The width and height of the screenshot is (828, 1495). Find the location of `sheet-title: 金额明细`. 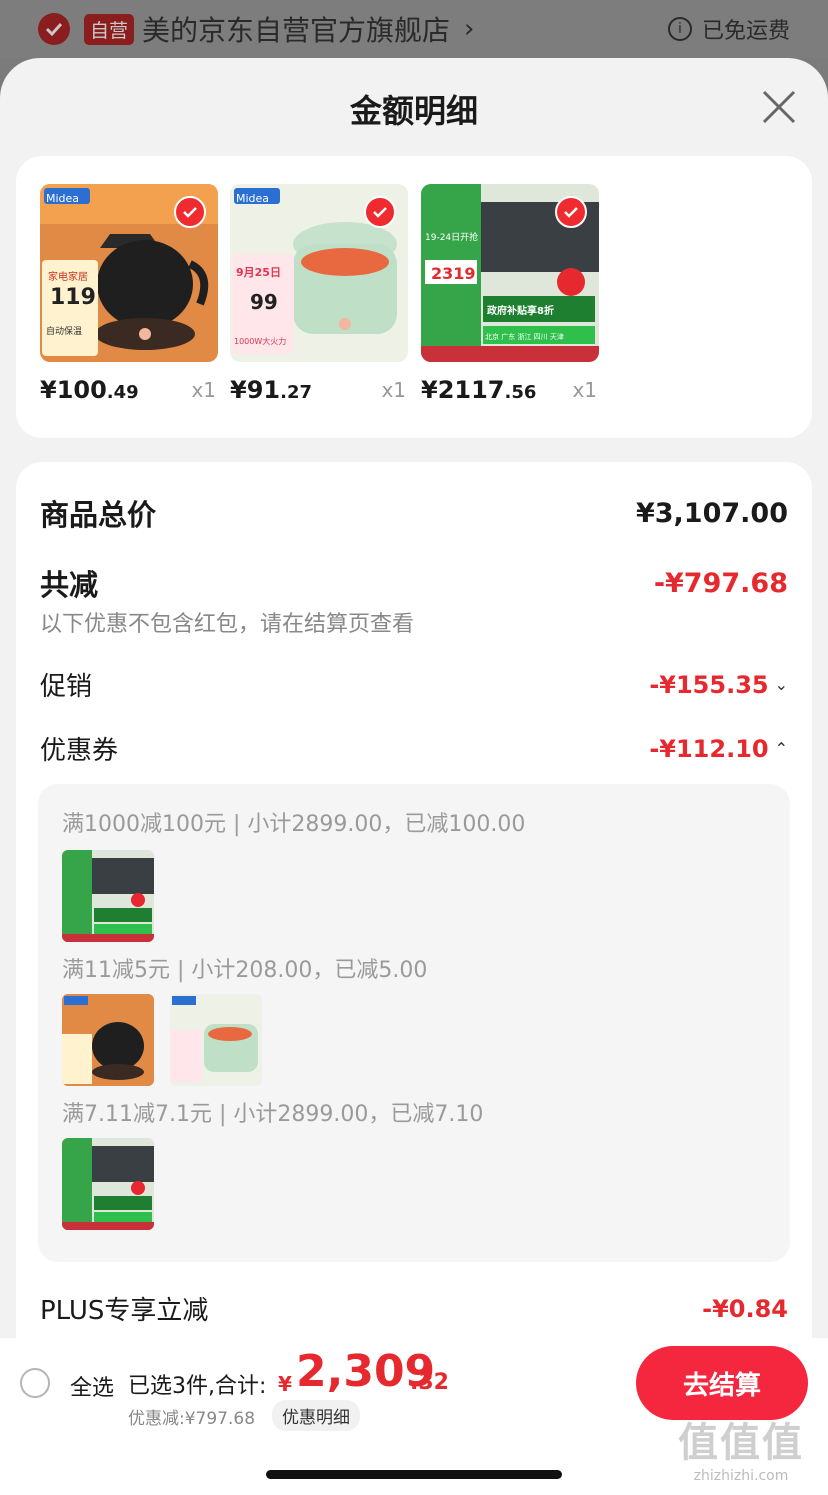

sheet-title: 金额明细 is located at coordinates (413, 111).